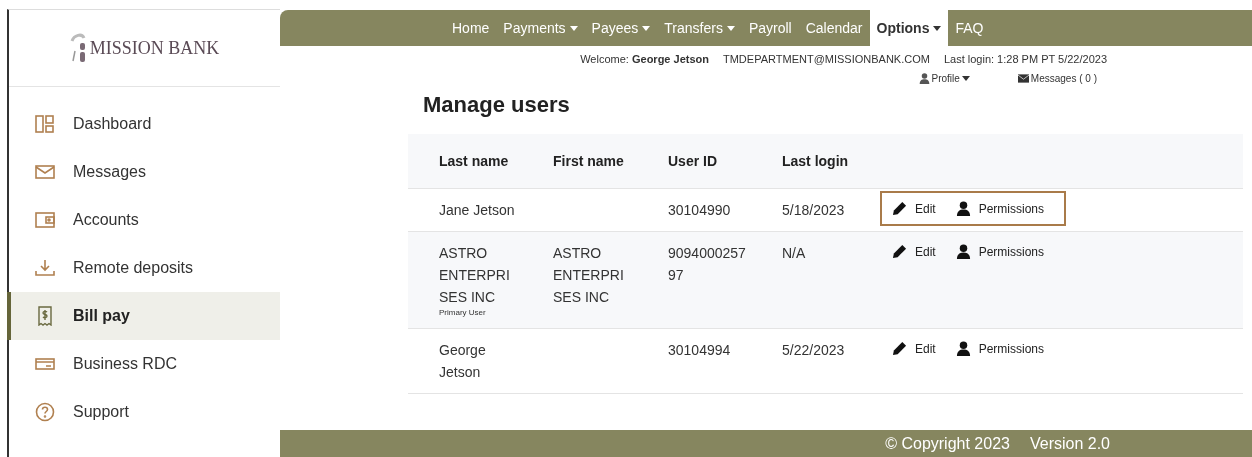 This screenshot has width=1252, height=457. Describe the element at coordinates (770, 28) in the screenshot. I see `nav-tab: Payroll` at that location.